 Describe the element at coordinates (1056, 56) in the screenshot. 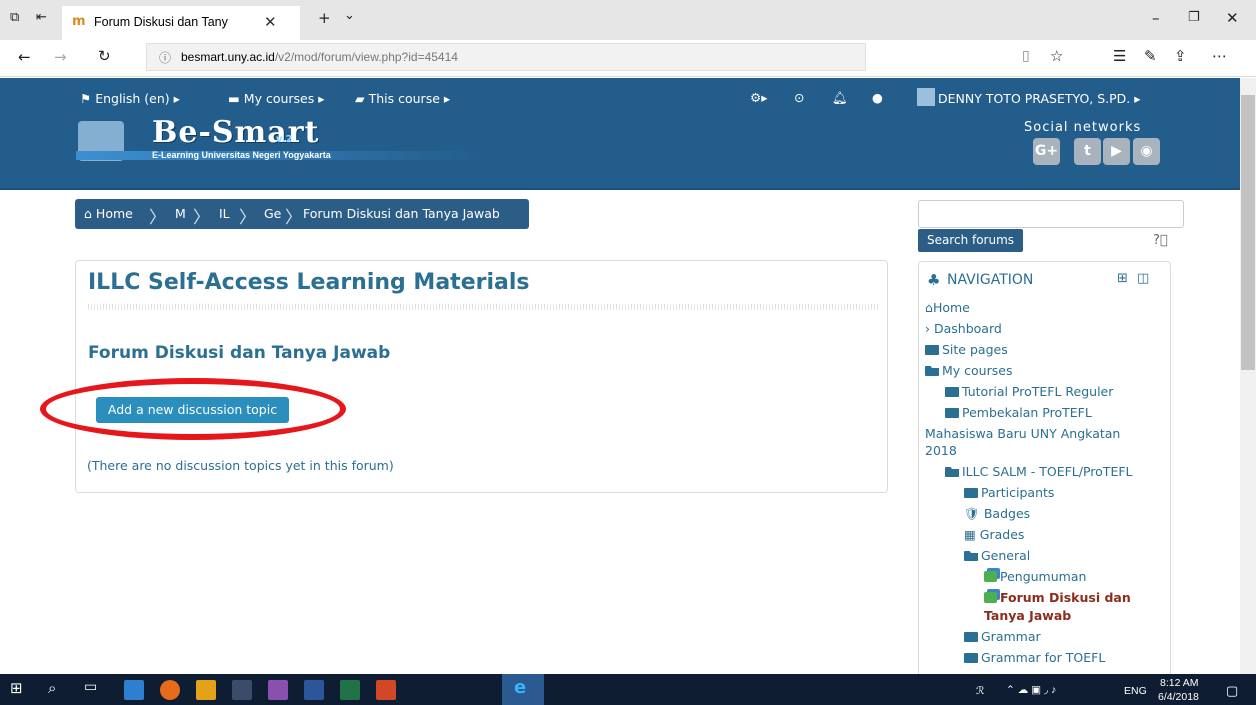

I see `favorite-star-icon: ☆` at that location.